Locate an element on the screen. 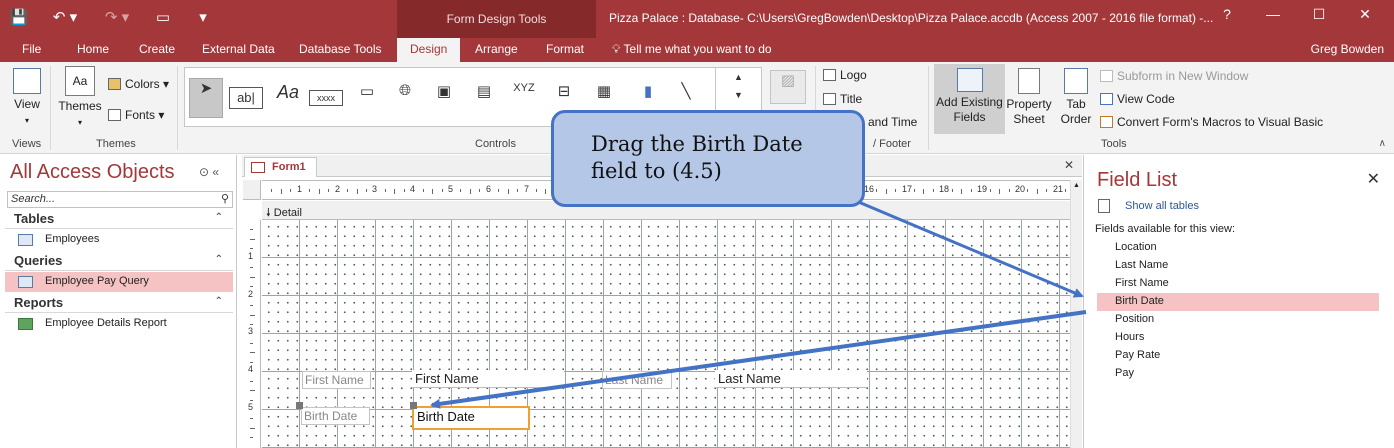 The image size is (1394, 448). undo-icon: ↶ ▾ is located at coordinates (65, 17).